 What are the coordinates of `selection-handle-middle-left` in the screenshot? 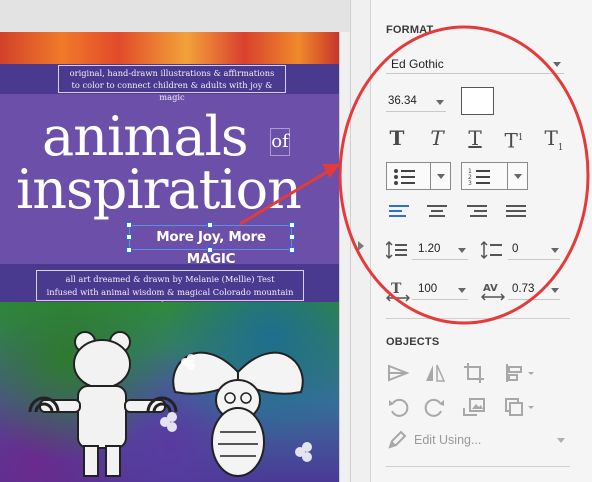 It's located at (129, 237).